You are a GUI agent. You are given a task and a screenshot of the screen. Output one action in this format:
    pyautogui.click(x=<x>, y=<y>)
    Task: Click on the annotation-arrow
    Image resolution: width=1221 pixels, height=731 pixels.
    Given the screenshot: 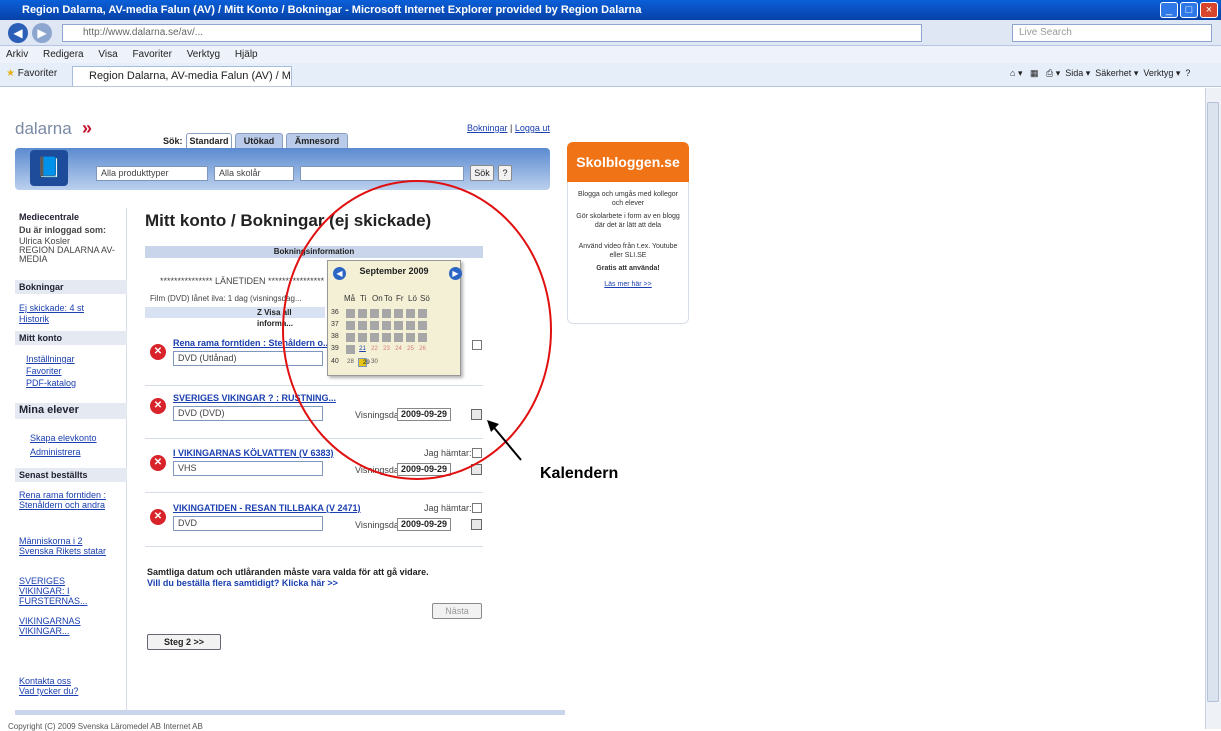 What is the action you would take?
    pyautogui.click(x=504, y=440)
    